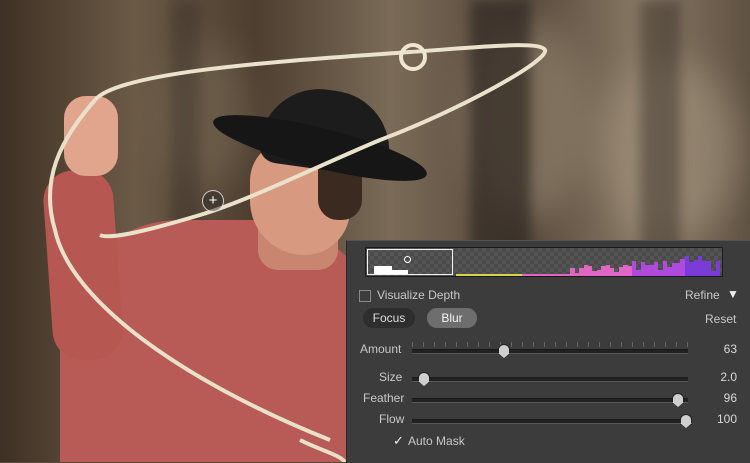 The width and height of the screenshot is (750, 463). Describe the element at coordinates (730, 398) in the screenshot. I see `slider-value-feather: 96` at that location.